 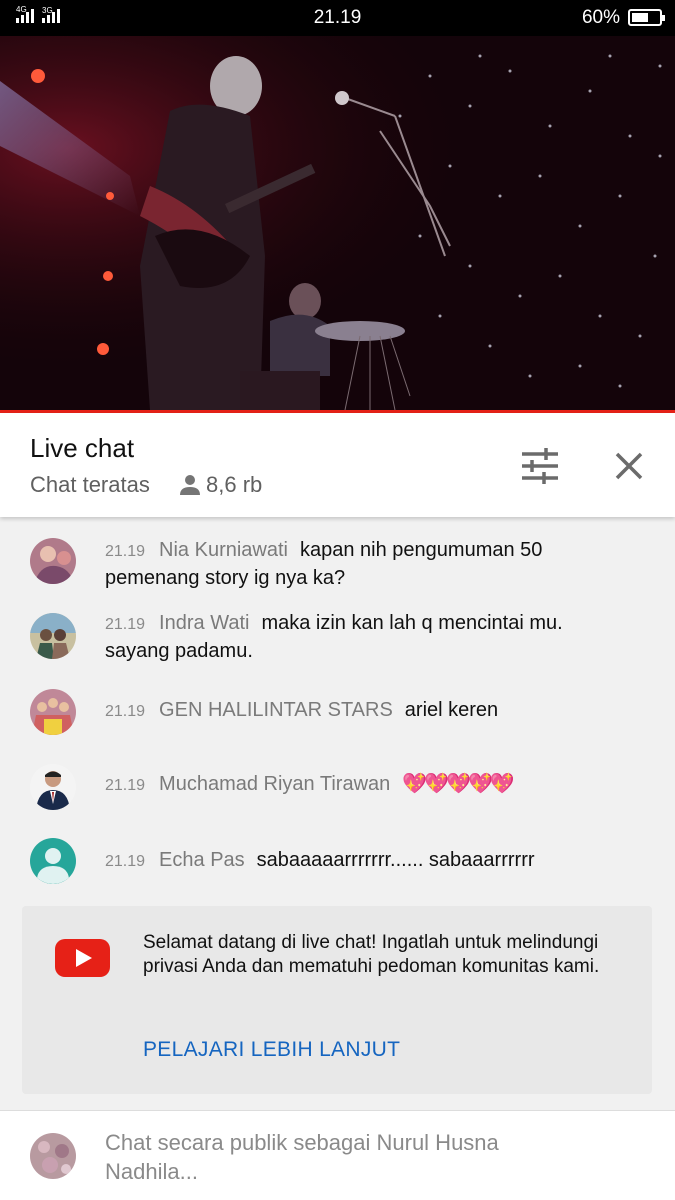 I want to click on chat-title: Live chat, so click(x=82, y=448).